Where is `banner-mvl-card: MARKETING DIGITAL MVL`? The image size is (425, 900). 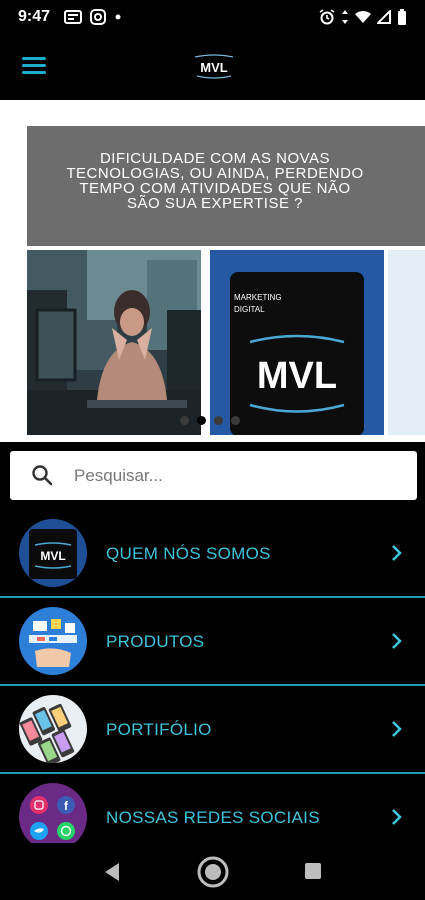 banner-mvl-card: MARKETING DIGITAL MVL is located at coordinates (297, 342).